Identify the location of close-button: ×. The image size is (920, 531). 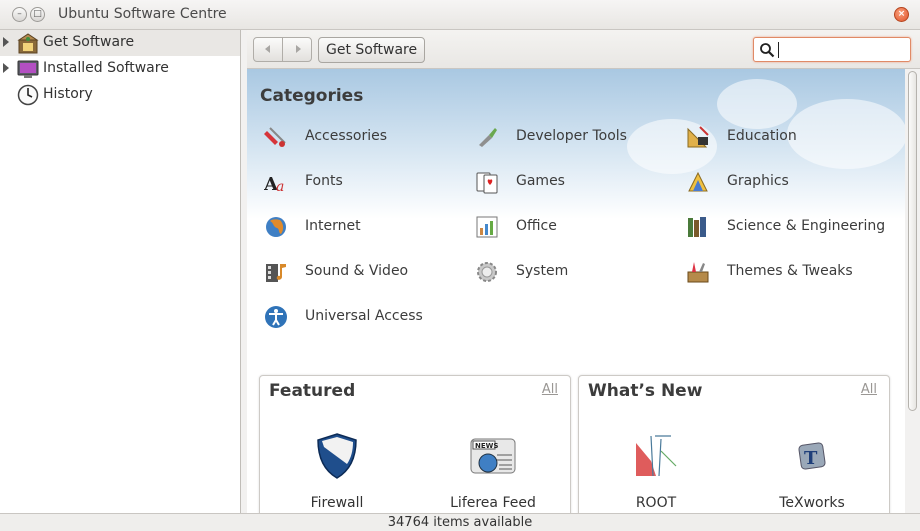
(901, 14).